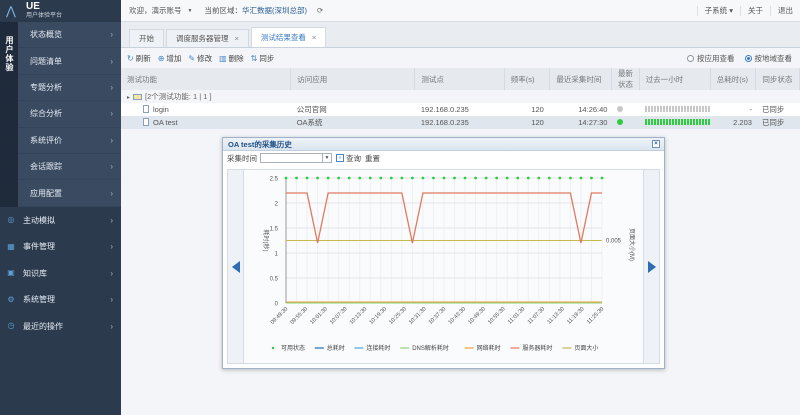 This screenshot has height=415, width=800. Describe the element at coordinates (398, 316) in the screenshot. I see `x-tick-label: 10:25:30` at that location.